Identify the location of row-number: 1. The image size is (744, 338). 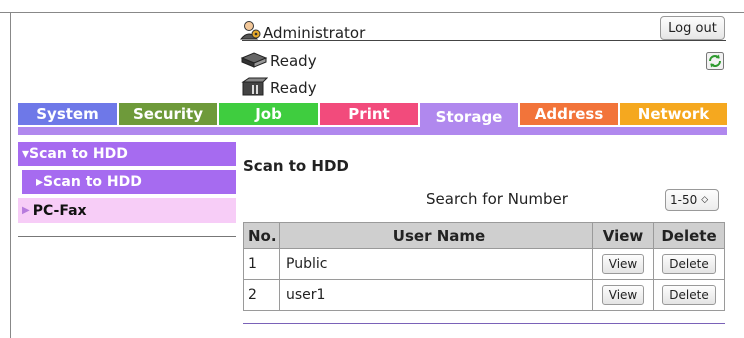
(261, 264).